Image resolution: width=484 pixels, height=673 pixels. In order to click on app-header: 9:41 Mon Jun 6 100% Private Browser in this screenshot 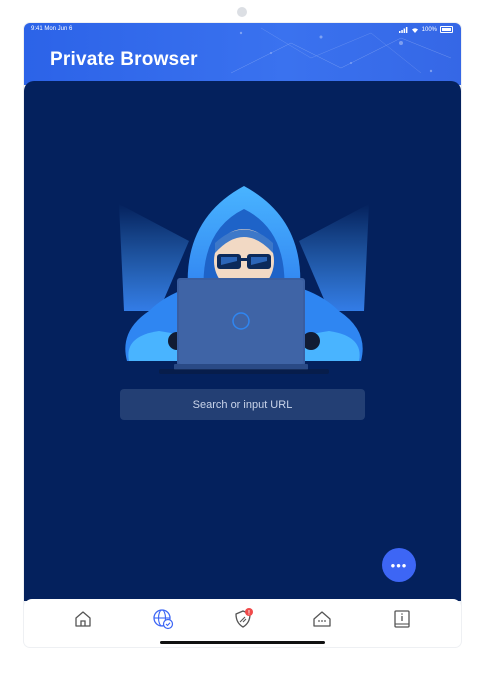, I will do `click(242, 54)`.